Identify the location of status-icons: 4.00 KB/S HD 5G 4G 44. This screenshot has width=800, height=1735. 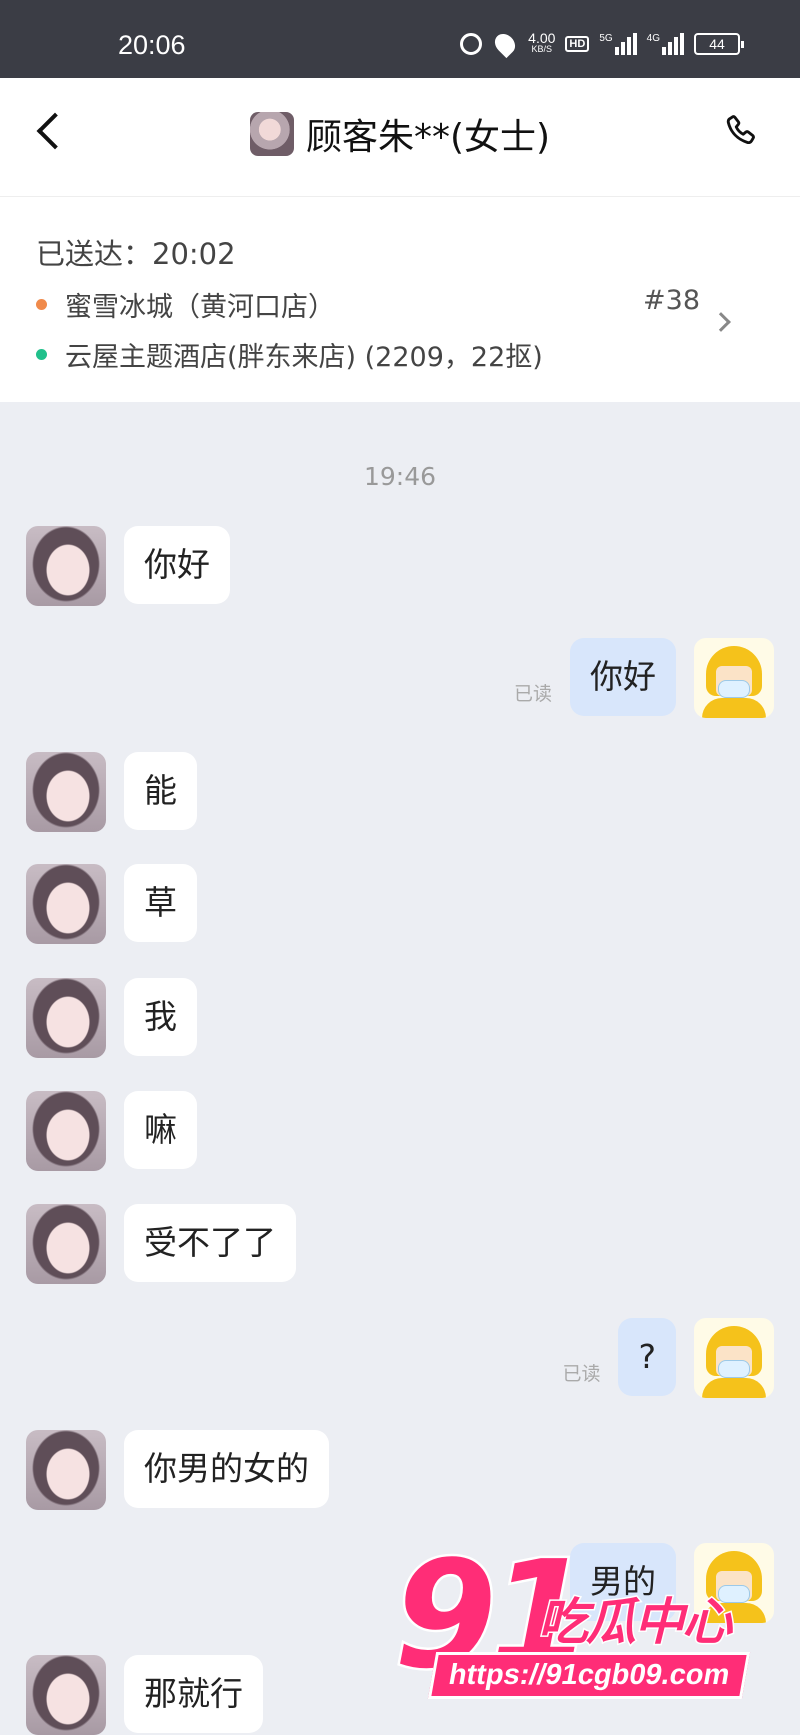
(602, 44).